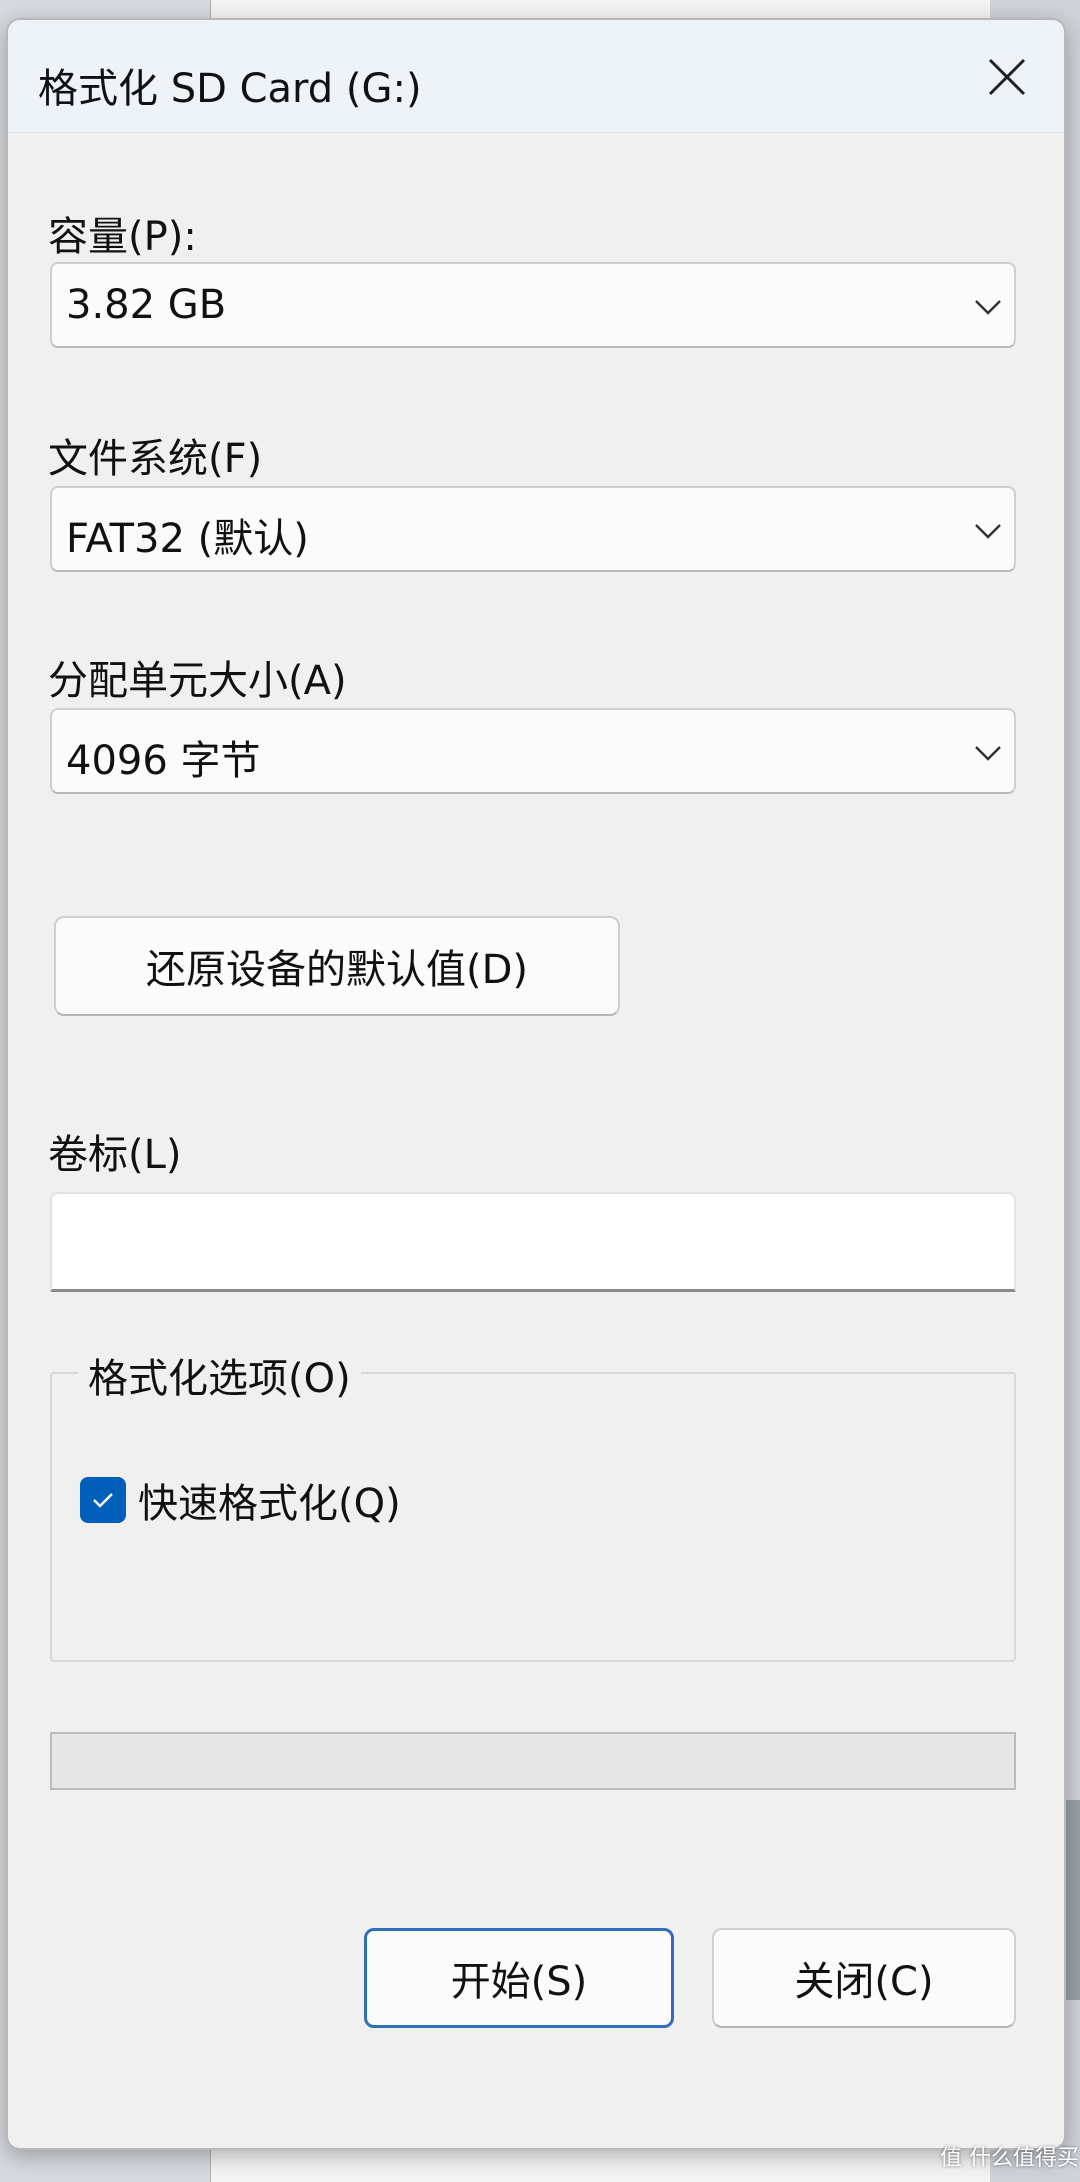 The image size is (1080, 2182). I want to click on start-button: 开始(S), so click(519, 1978).